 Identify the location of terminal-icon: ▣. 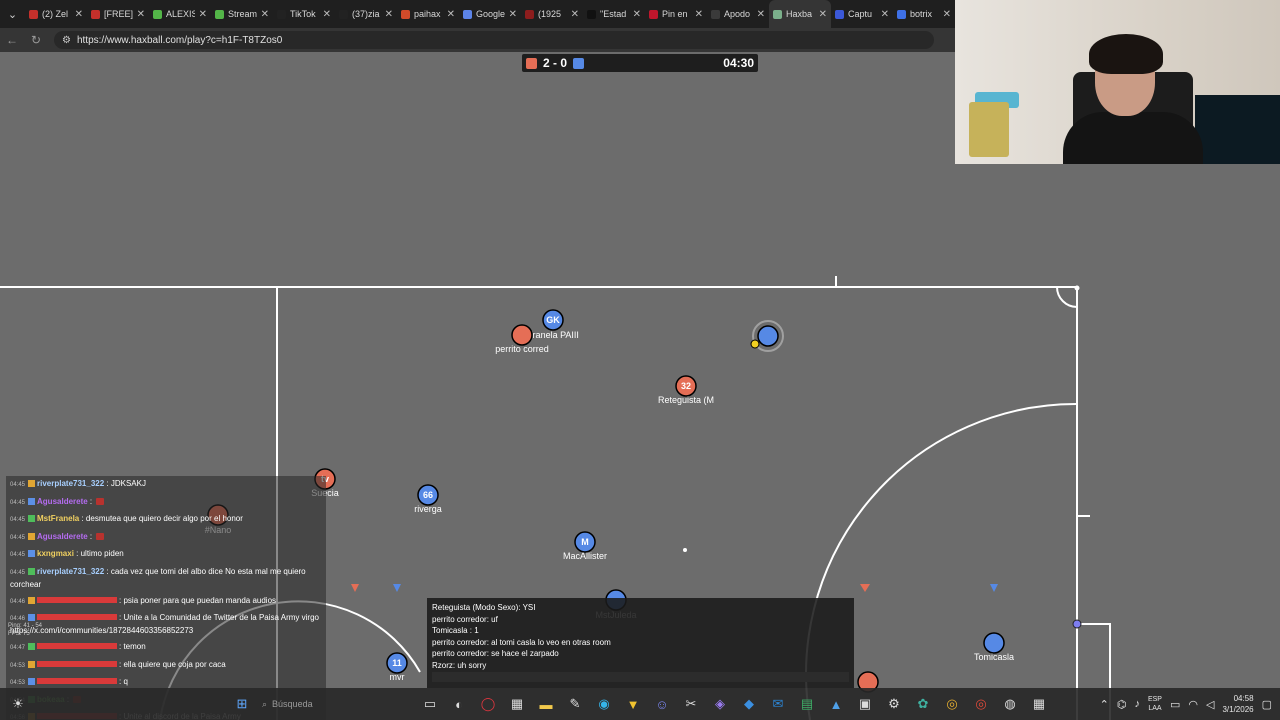
(865, 704).